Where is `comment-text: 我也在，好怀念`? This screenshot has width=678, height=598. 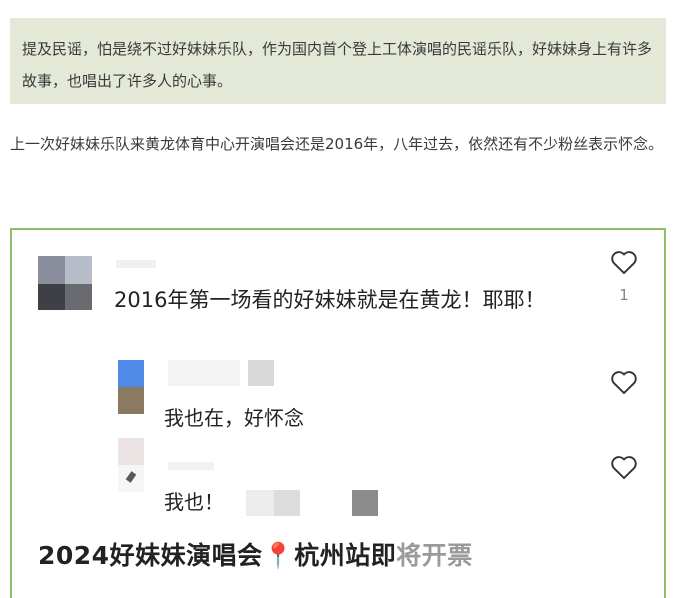
comment-text: 我也在，好怀念 is located at coordinates (234, 418).